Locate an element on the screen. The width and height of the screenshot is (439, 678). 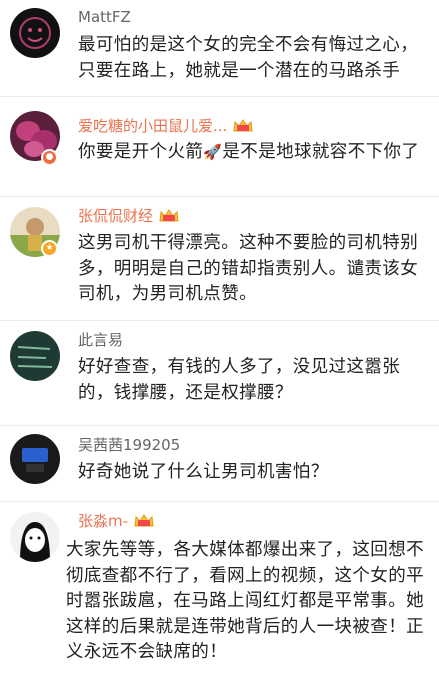
weibo-verified-badge-icon: ● is located at coordinates (49, 157).